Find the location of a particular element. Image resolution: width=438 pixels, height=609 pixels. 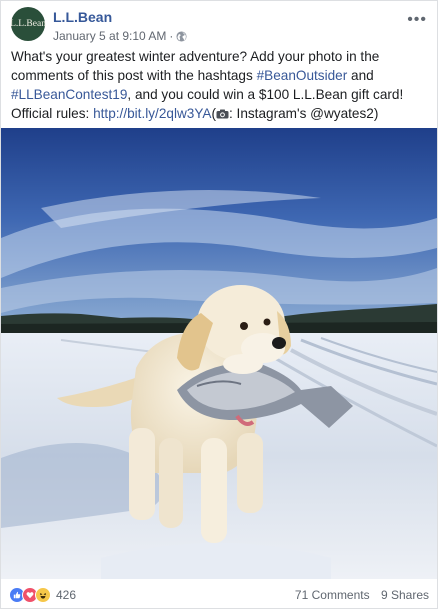

post-meta: January 5 at 9:10 AM · is located at coordinates (120, 36).